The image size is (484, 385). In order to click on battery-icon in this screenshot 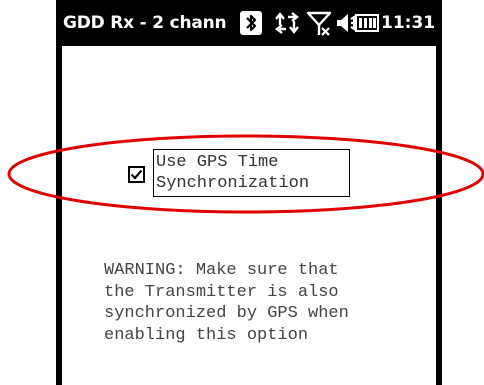, I will do `click(366, 23)`.